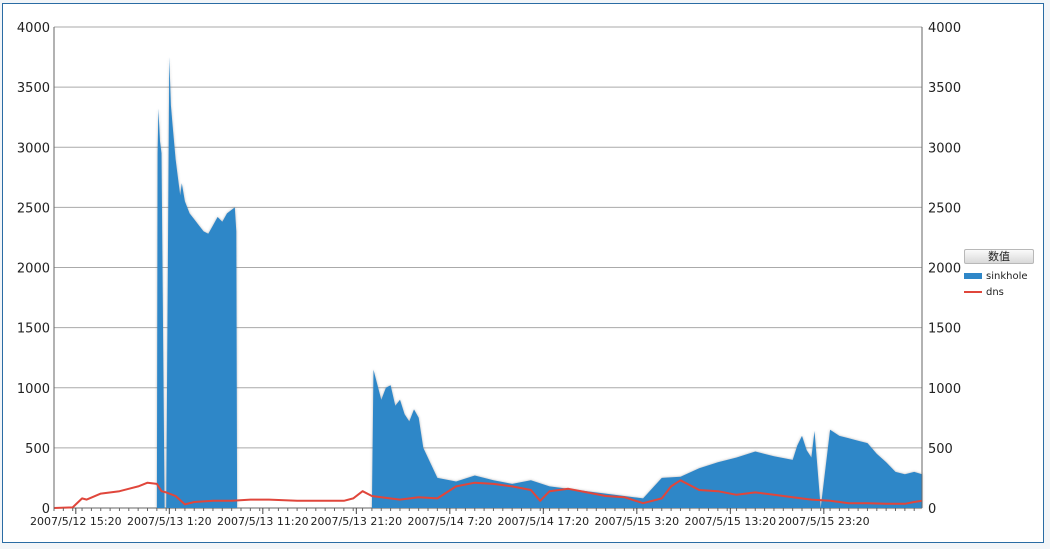 This screenshot has width=1050, height=549. What do you see at coordinates (824, 521) in the screenshot?
I see `x-tick-label-8: 2007/5/15 23:20` at bounding box center [824, 521].